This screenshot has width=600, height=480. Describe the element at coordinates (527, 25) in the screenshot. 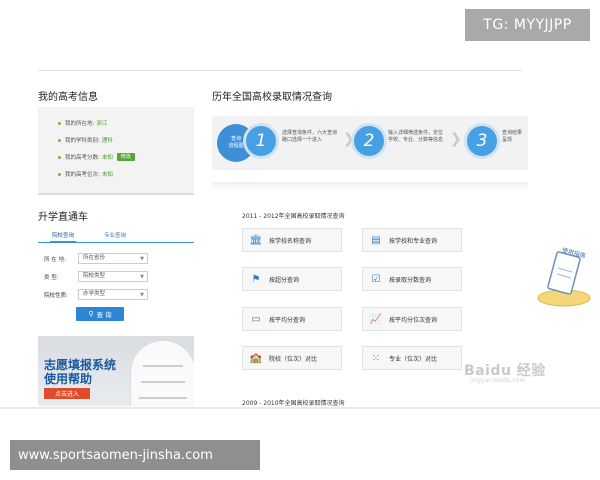

I see `watermark-label: TG: MYYJJPP` at that location.